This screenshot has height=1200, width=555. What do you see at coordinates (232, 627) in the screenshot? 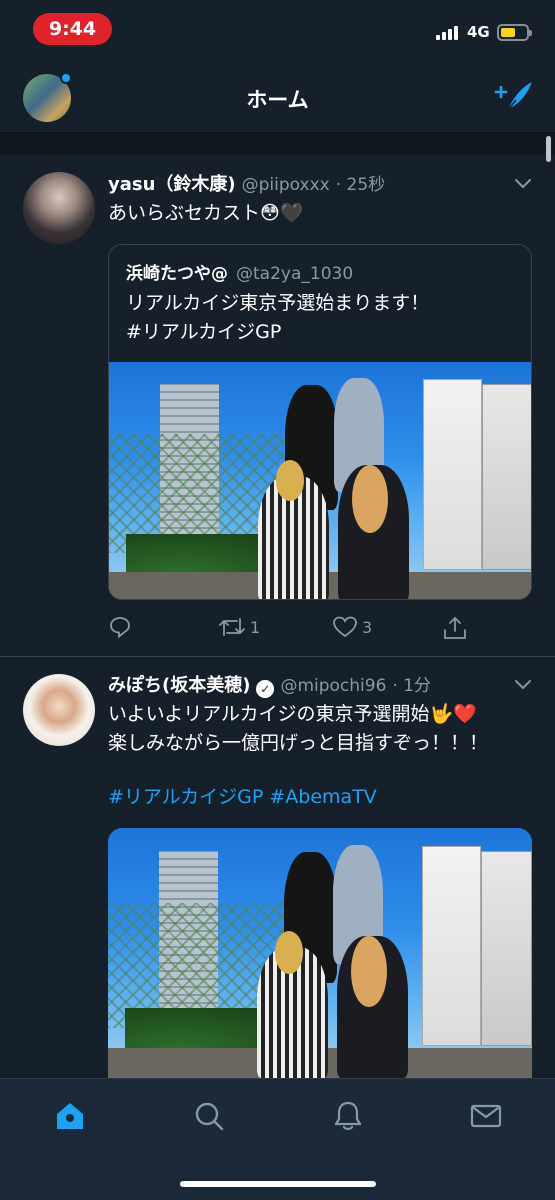
I see `retweet-icon` at bounding box center [232, 627].